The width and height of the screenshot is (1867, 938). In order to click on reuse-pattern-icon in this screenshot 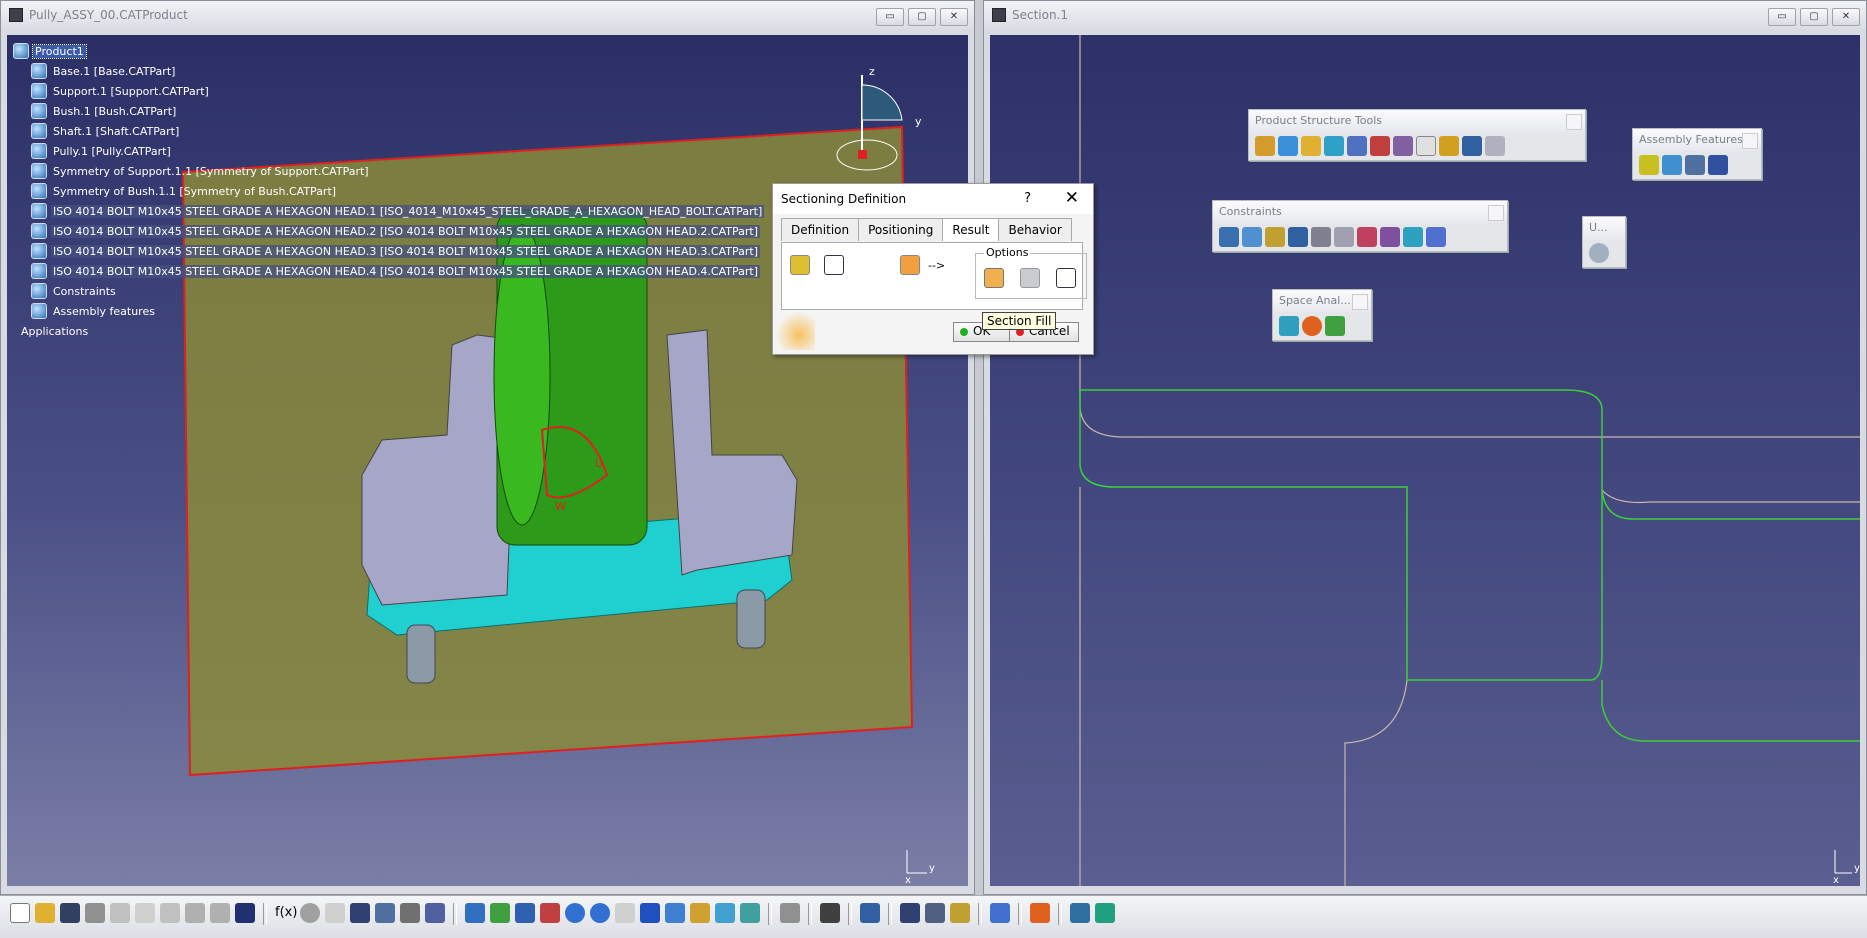, I will do `click(1436, 237)`.